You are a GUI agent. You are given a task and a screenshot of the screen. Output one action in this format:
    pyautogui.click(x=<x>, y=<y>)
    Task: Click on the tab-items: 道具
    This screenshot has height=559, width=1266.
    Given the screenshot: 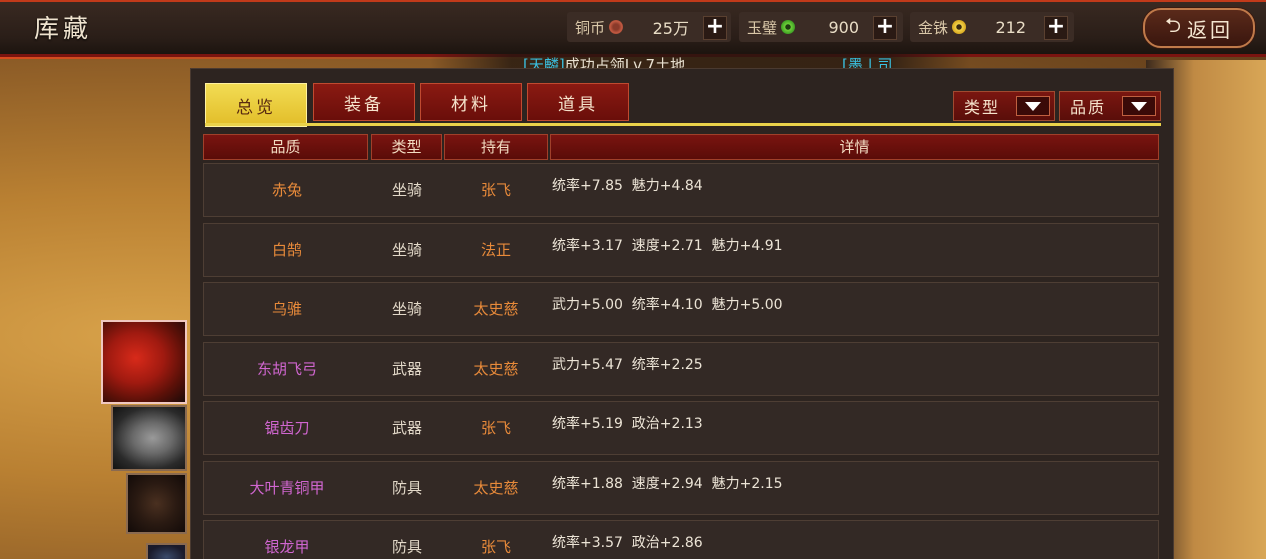 What is the action you would take?
    pyautogui.click(x=578, y=102)
    